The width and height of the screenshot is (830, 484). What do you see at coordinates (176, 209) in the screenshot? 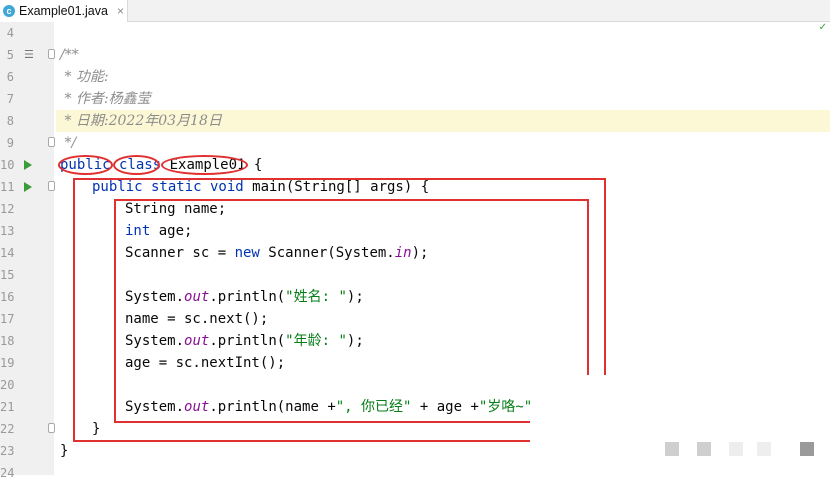
I see `code-text: String name;` at bounding box center [176, 209].